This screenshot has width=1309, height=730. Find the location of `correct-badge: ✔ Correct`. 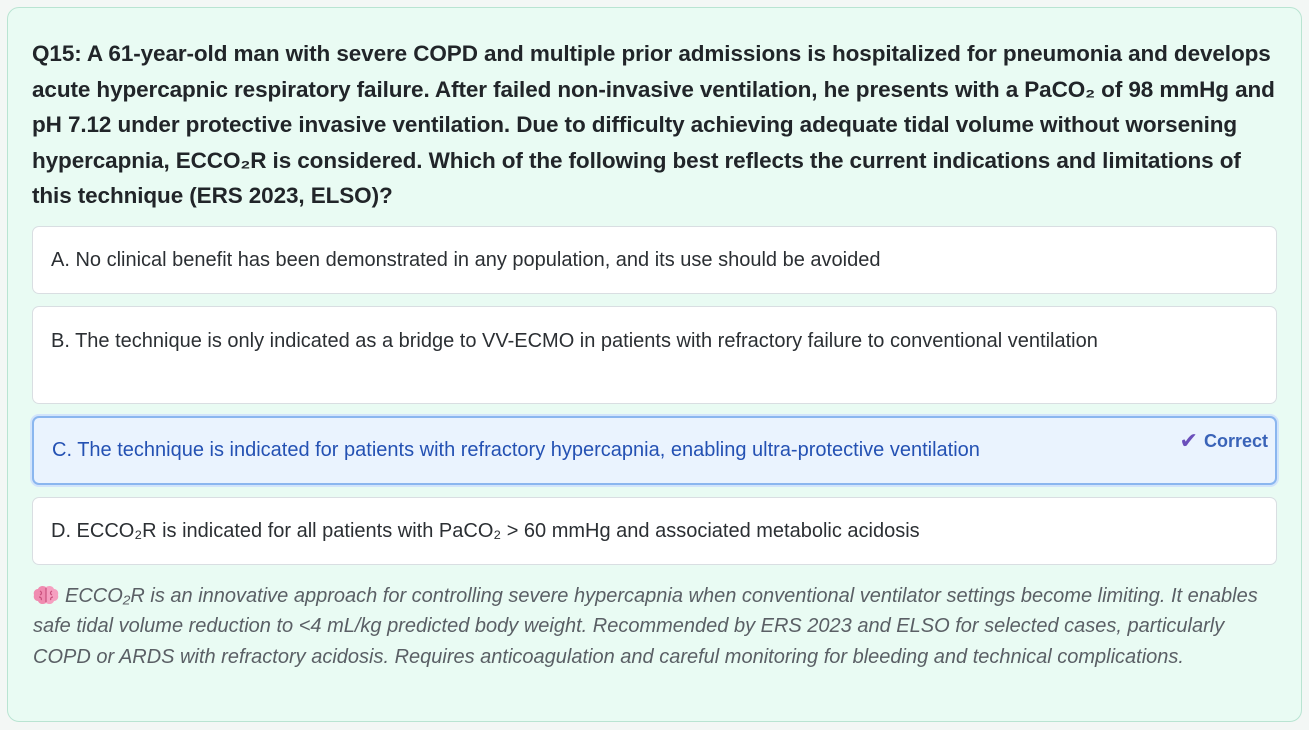

correct-badge: ✔ Correct is located at coordinates (1224, 441).